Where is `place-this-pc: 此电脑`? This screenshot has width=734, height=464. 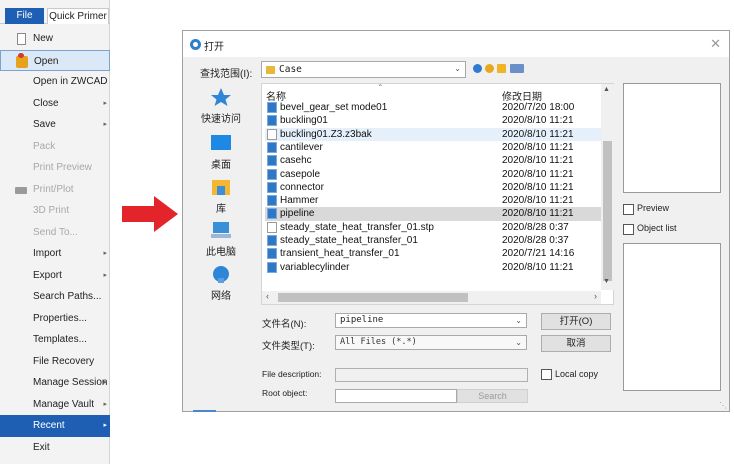 place-this-pc: 此电脑 is located at coordinates (221, 239).